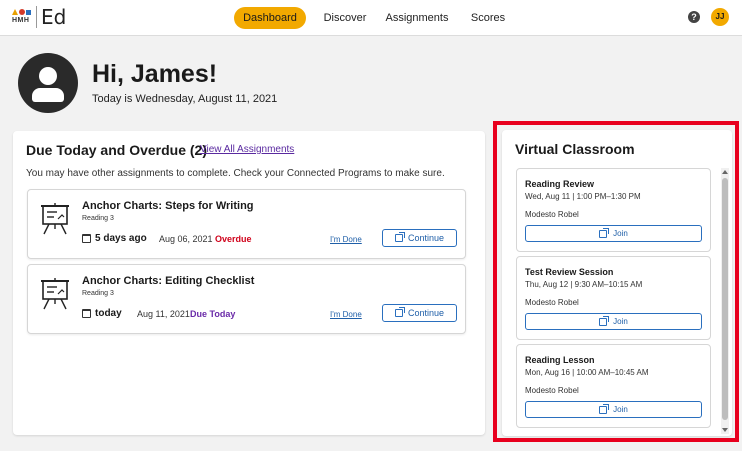 This screenshot has height=451, width=742. I want to click on assignment-title: Anchor Charts: Editing Checklist, so click(168, 281).